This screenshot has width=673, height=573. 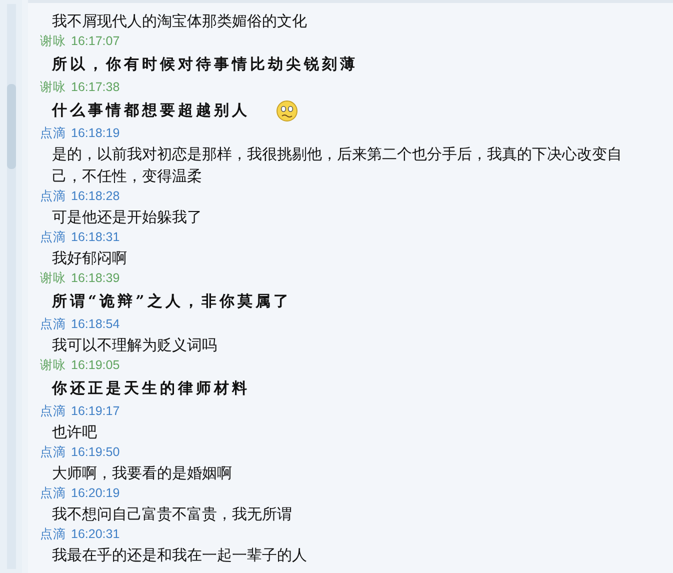 What do you see at coordinates (95, 196) in the screenshot?
I see `message-time: 16:18:28` at bounding box center [95, 196].